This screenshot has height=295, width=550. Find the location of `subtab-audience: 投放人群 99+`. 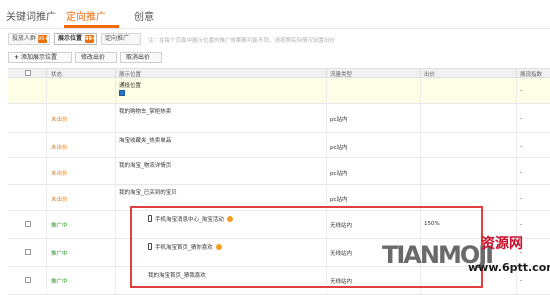

subtab-audience: 投放人群 99+ is located at coordinates (29, 39).